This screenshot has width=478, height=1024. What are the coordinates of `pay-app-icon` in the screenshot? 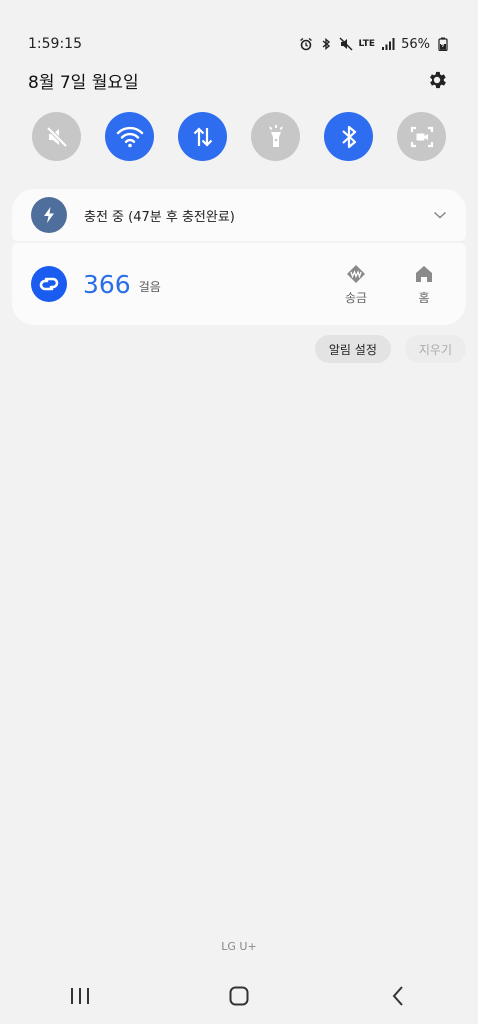 It's located at (49, 284).